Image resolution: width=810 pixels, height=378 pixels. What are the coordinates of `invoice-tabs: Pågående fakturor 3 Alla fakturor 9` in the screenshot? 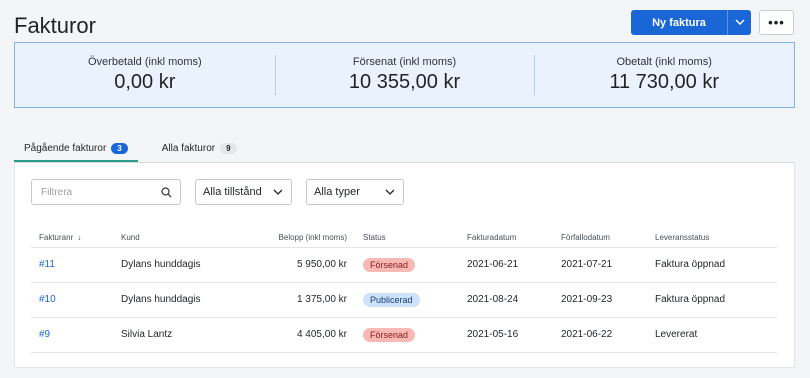 It's located at (130, 150).